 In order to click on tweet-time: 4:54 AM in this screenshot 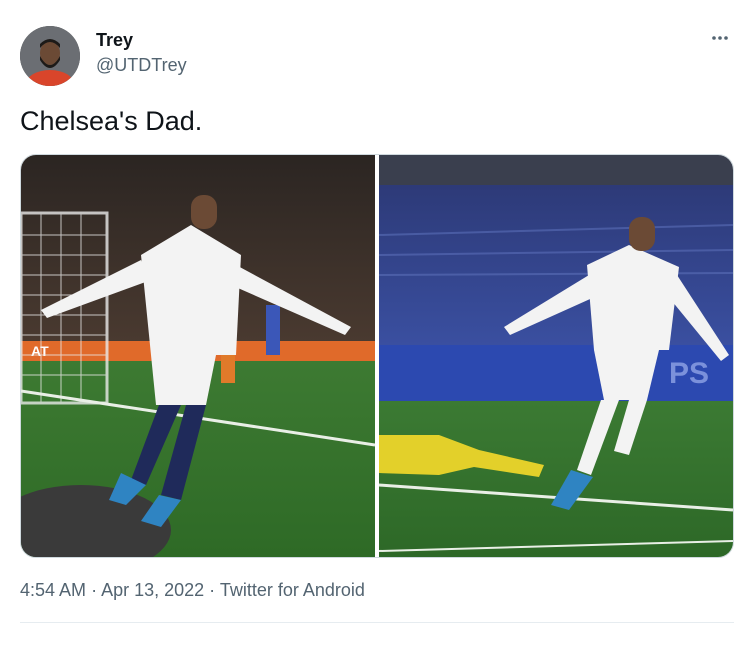, I will do `click(53, 590)`.